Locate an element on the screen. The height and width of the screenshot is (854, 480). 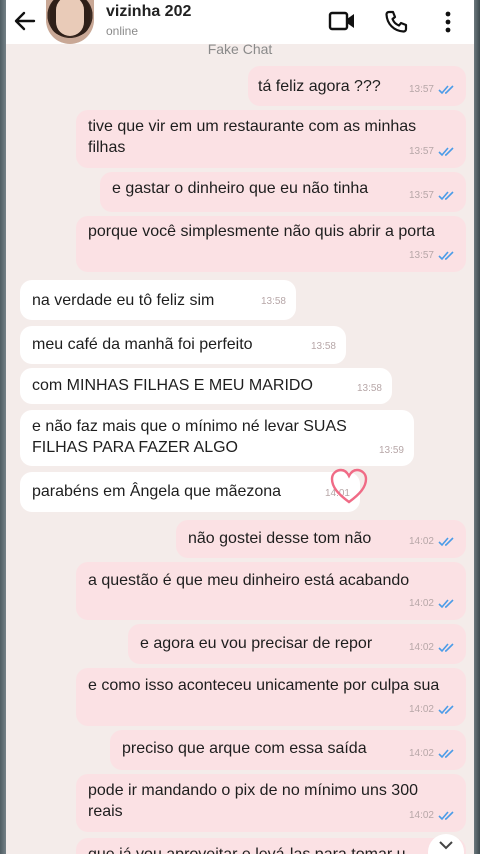
message-text: com MINHAS FILHAS E MEU MARIDO is located at coordinates (172, 385).